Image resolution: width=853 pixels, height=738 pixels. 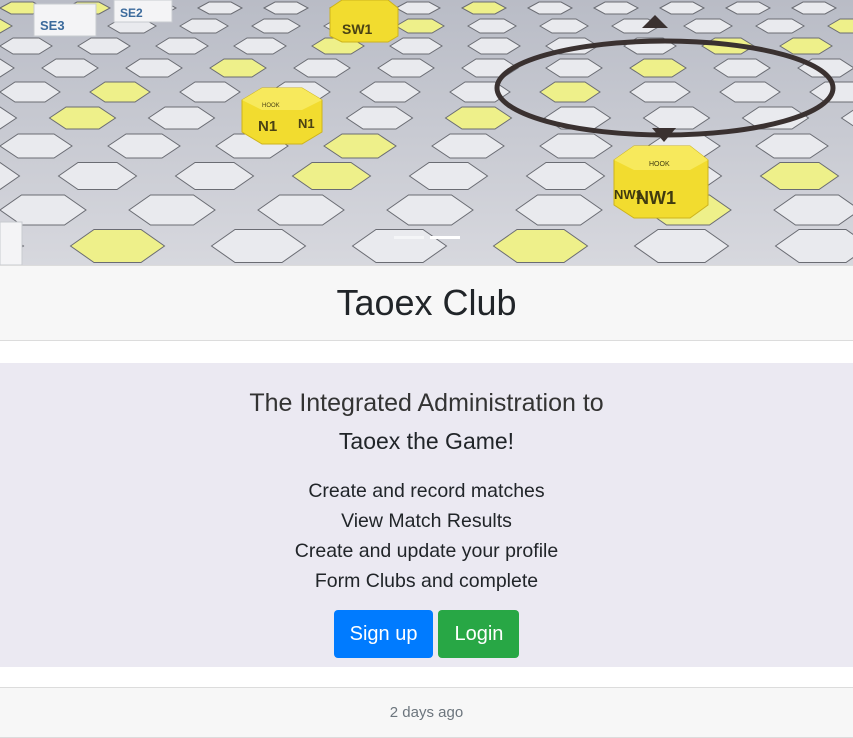 I want to click on feature-item: View Match Results, so click(x=426, y=521).